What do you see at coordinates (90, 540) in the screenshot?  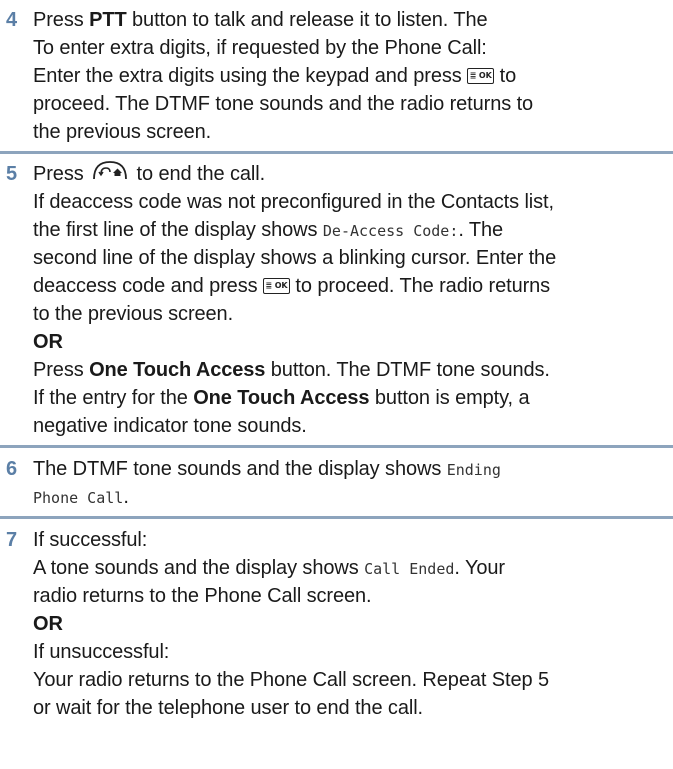 I see `text-line: If successful:` at bounding box center [90, 540].